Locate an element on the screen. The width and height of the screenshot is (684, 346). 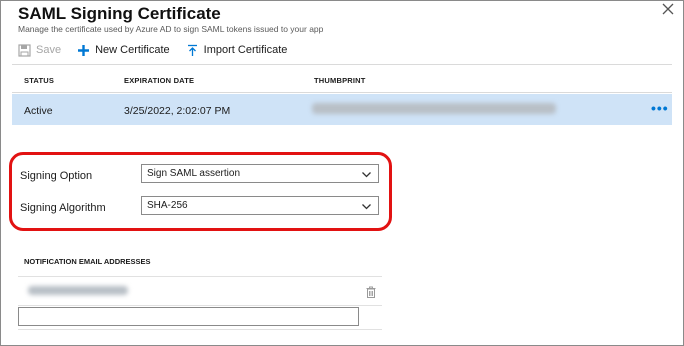
thumbprint-redacted is located at coordinates (434, 108).